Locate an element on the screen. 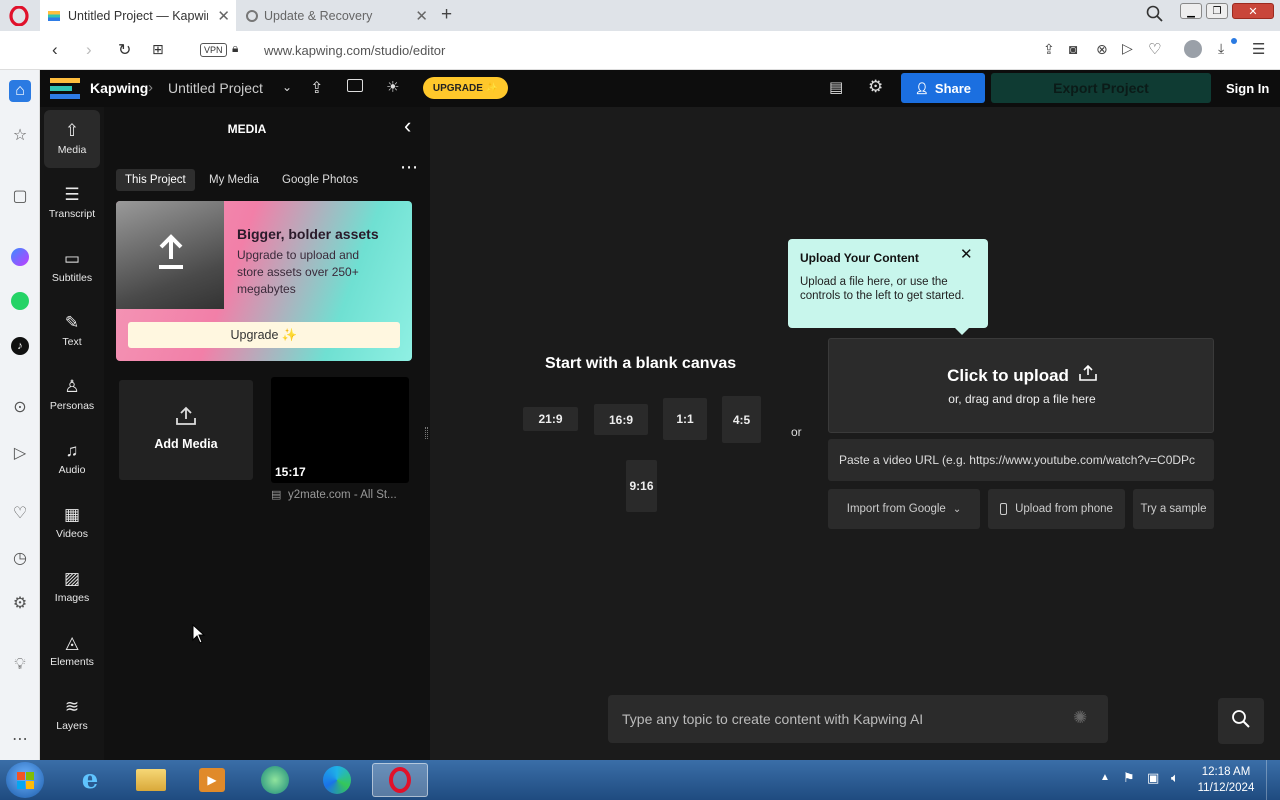  show-desktop-button is located at coordinates (1273, 780).